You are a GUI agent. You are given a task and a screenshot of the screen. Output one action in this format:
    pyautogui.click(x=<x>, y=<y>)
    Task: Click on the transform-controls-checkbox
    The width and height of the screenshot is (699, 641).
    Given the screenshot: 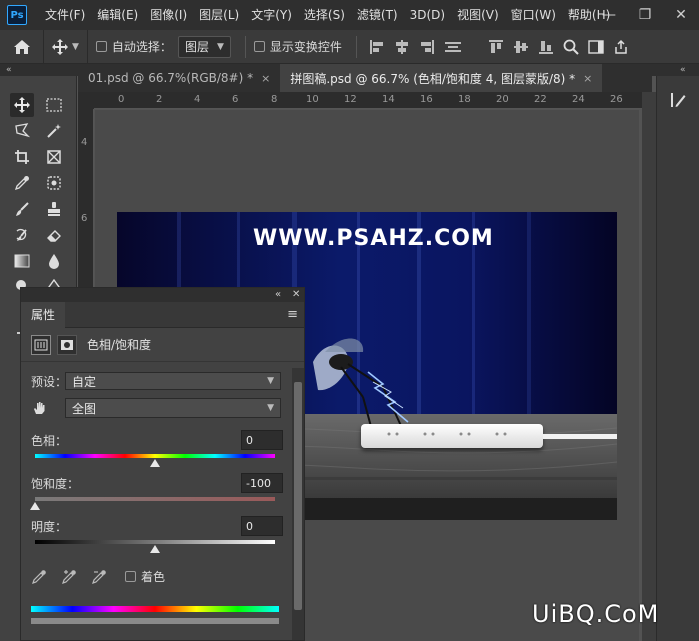 What is the action you would take?
    pyautogui.click(x=259, y=46)
    